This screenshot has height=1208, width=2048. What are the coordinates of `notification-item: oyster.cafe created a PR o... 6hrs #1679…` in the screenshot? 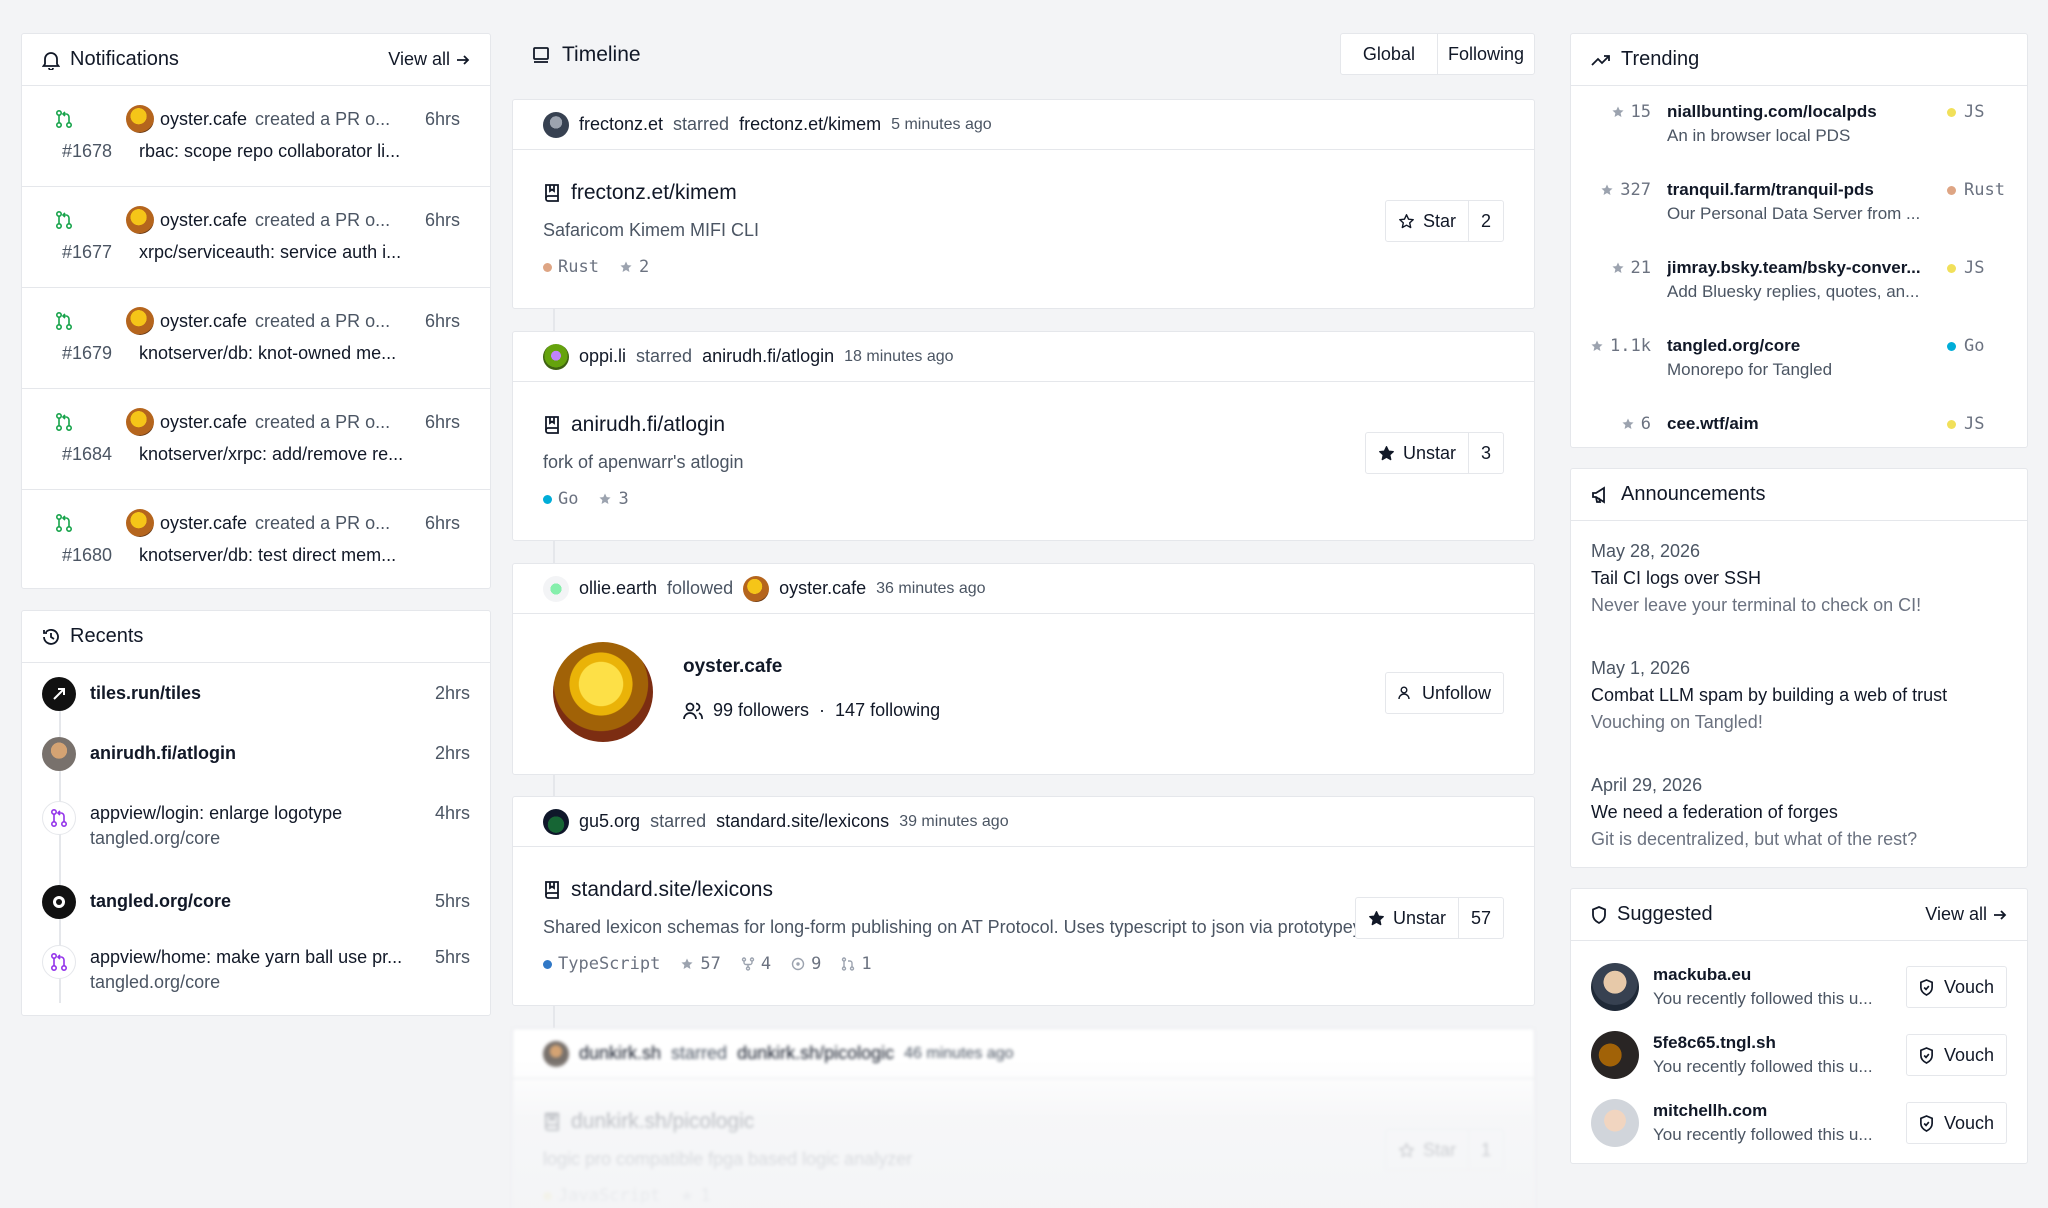 It's located at (256, 338).